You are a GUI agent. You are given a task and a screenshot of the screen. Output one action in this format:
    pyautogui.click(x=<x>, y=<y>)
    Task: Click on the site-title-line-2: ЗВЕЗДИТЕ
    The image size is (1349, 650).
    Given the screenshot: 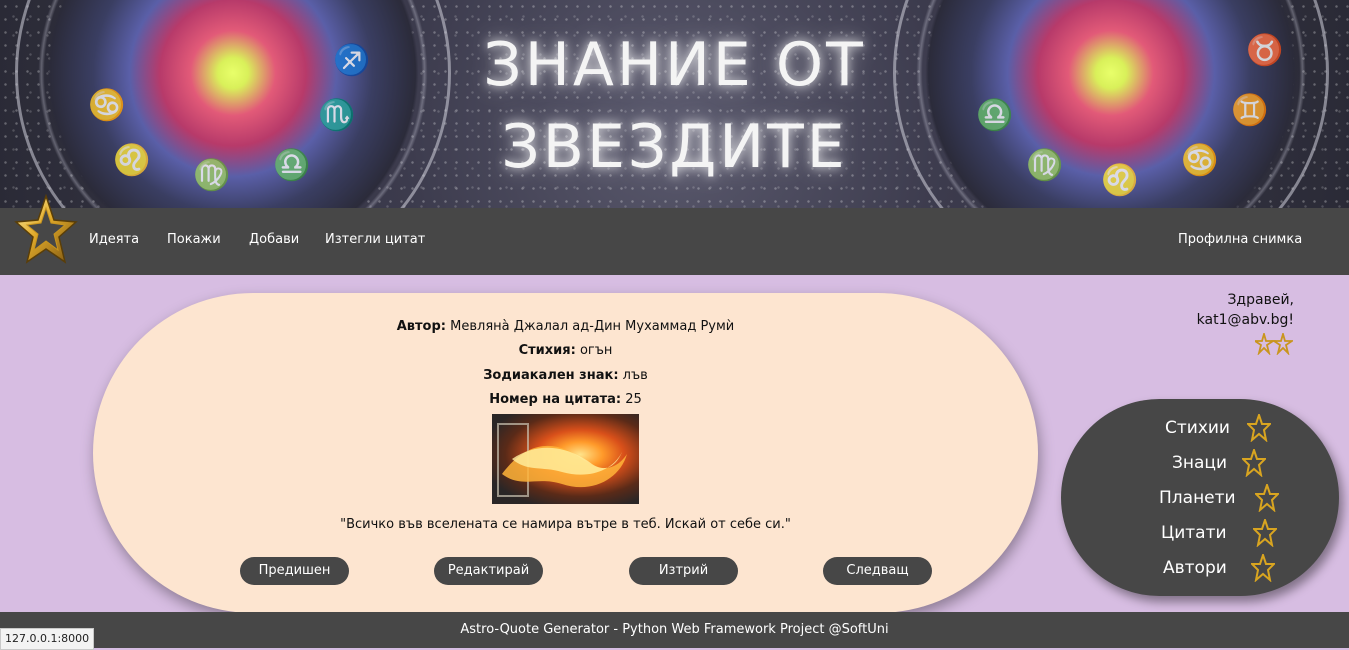 What is the action you would take?
    pyautogui.click(x=674, y=147)
    